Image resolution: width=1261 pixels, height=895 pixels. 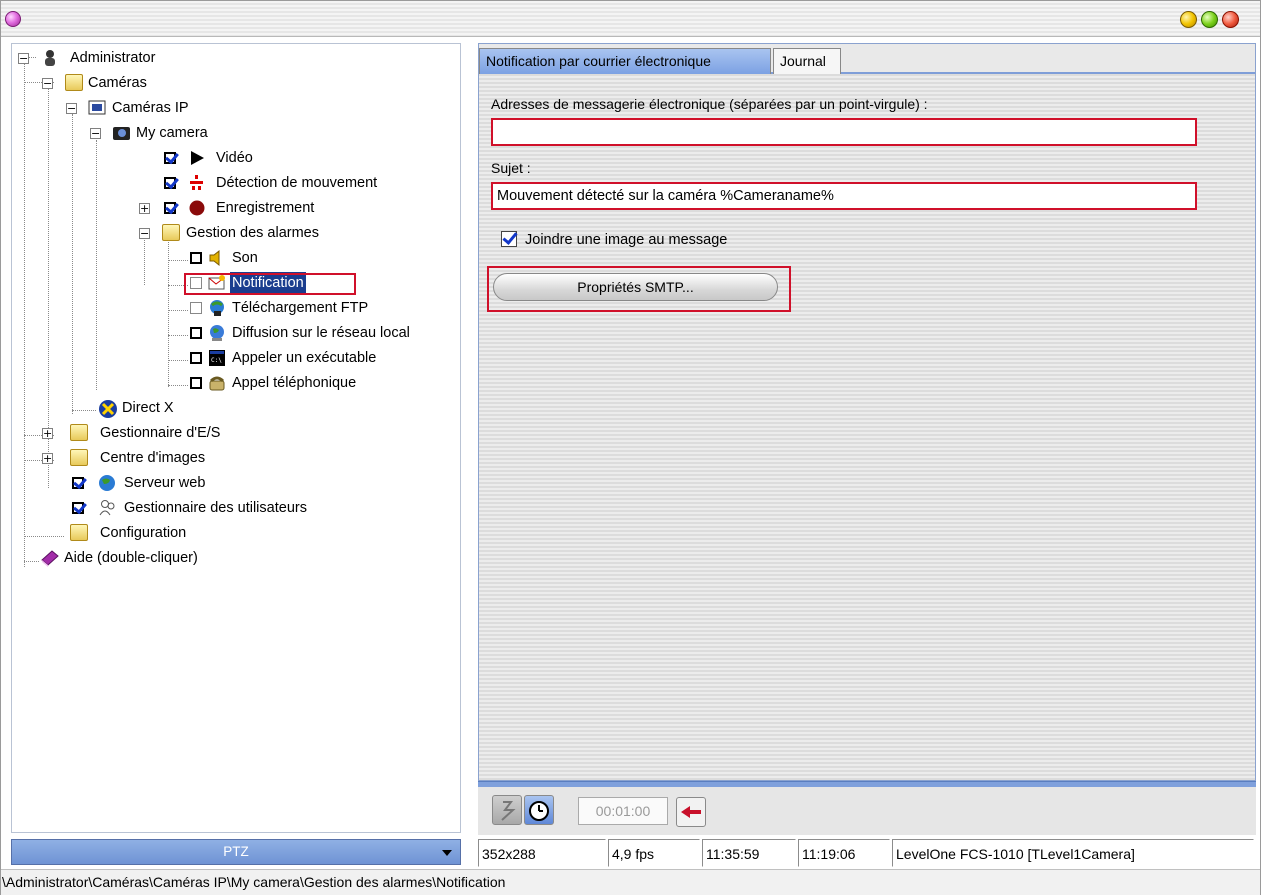 I want to click on chevron-down-icon, so click(x=447, y=853).